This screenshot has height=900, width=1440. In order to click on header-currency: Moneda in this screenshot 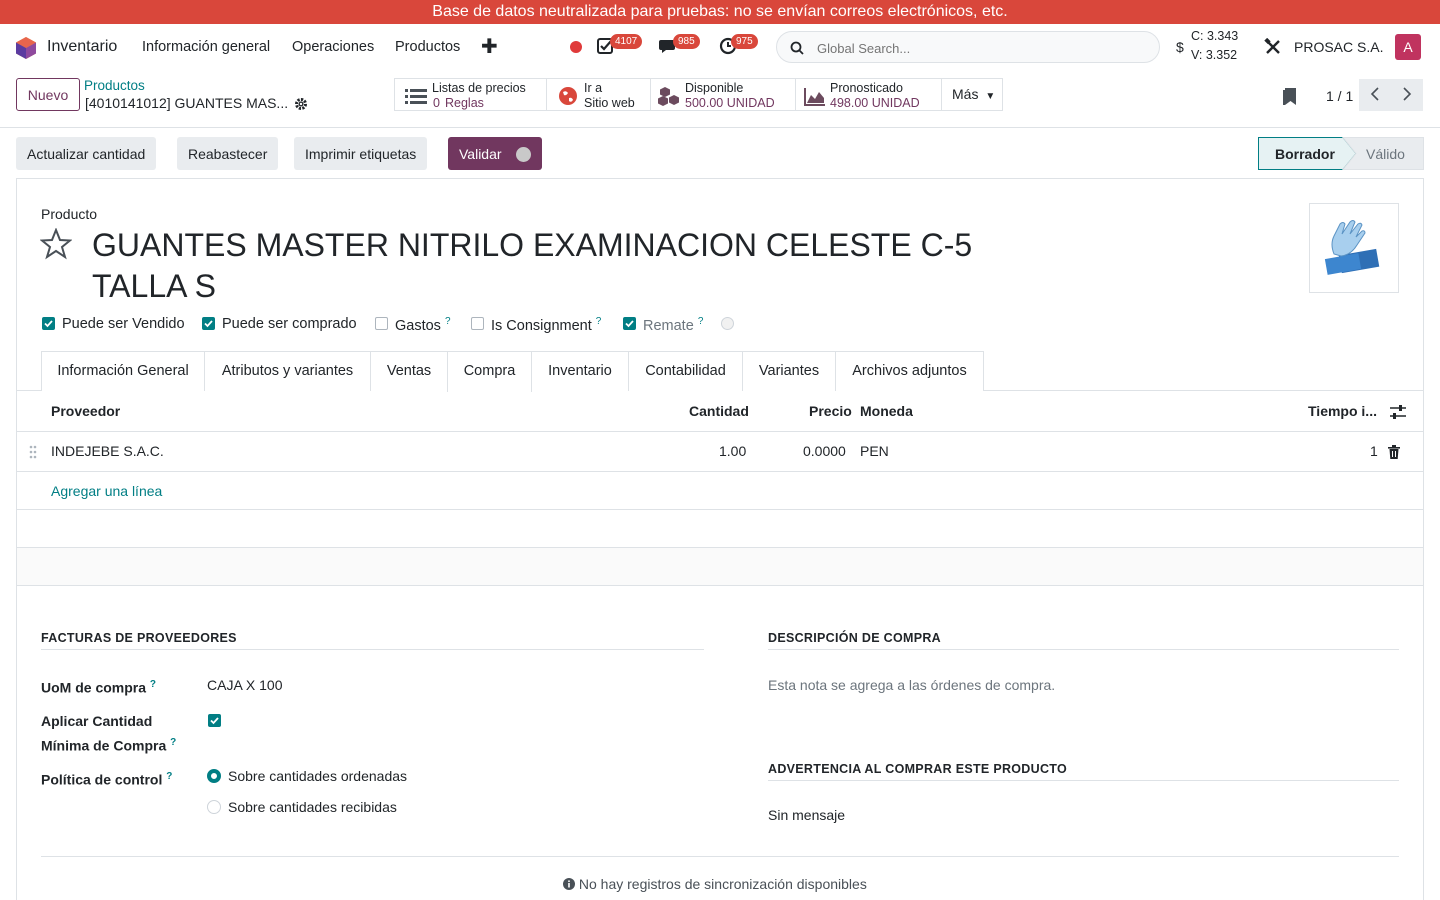, I will do `click(886, 411)`.